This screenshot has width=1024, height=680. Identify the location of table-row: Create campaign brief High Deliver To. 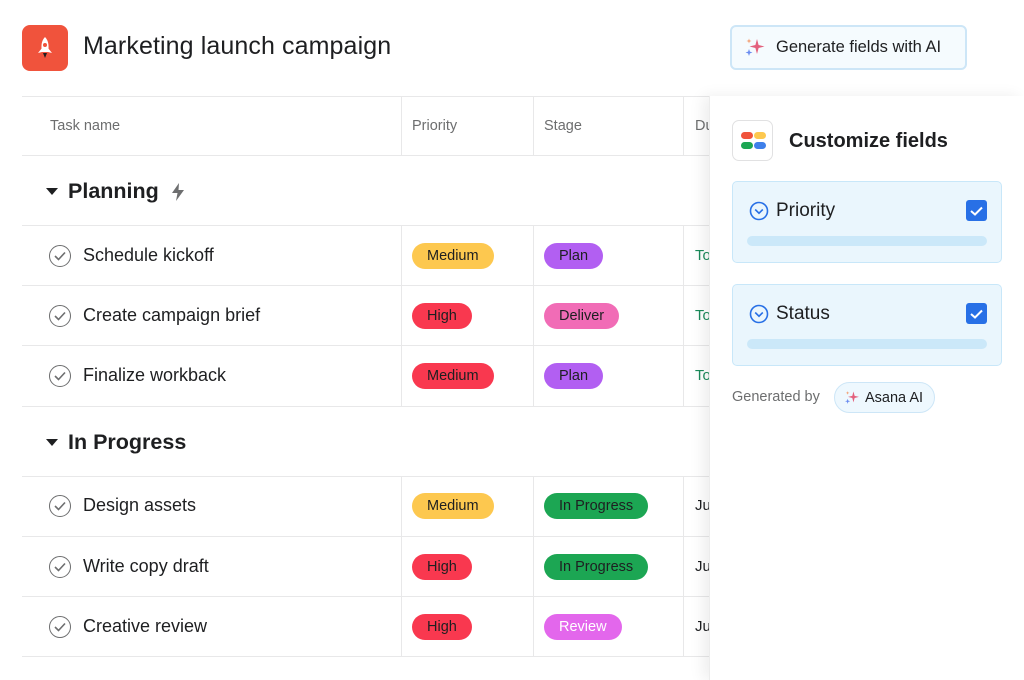
(372, 316).